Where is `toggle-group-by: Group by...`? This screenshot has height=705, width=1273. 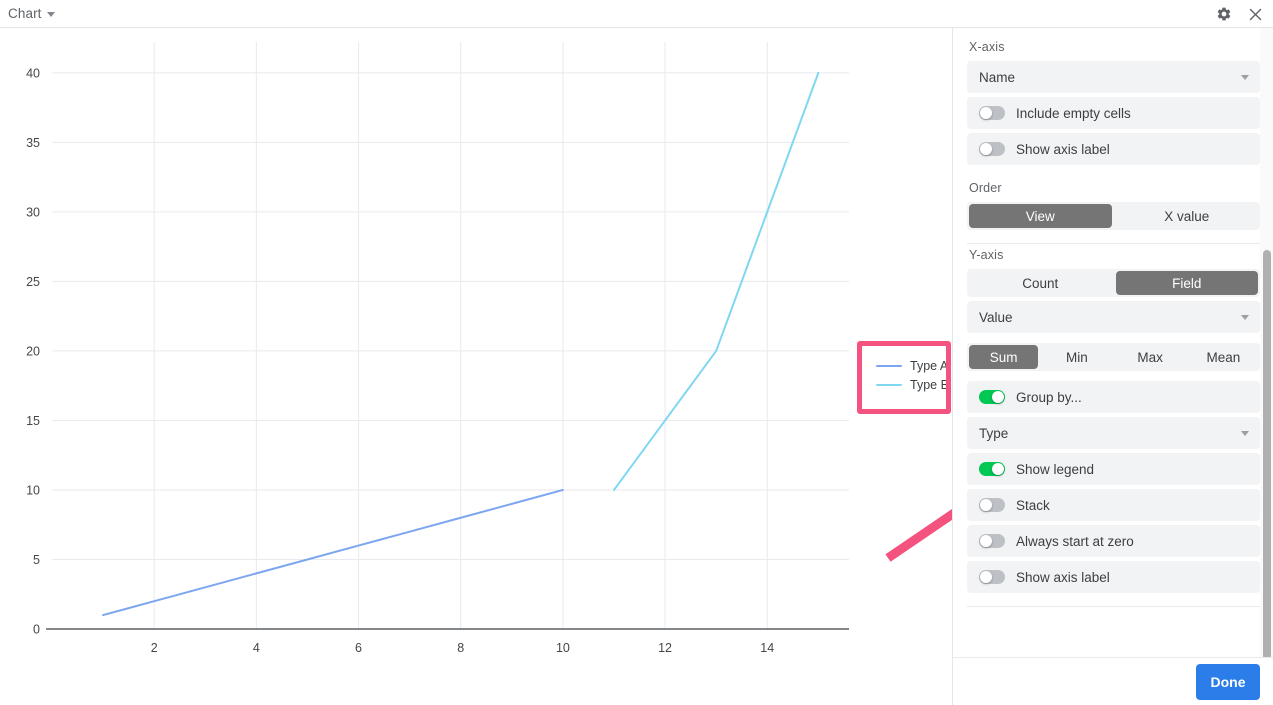
toggle-group-by: Group by... is located at coordinates (1113, 397).